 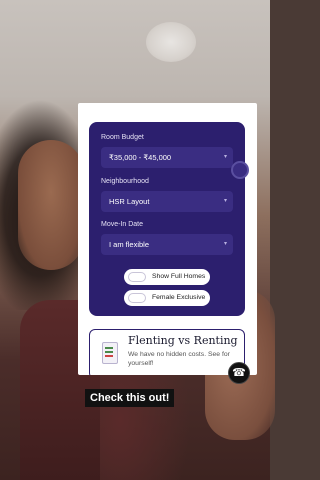 I want to click on neighbourhood-select: HSR Layout ▾, so click(x=167, y=201).